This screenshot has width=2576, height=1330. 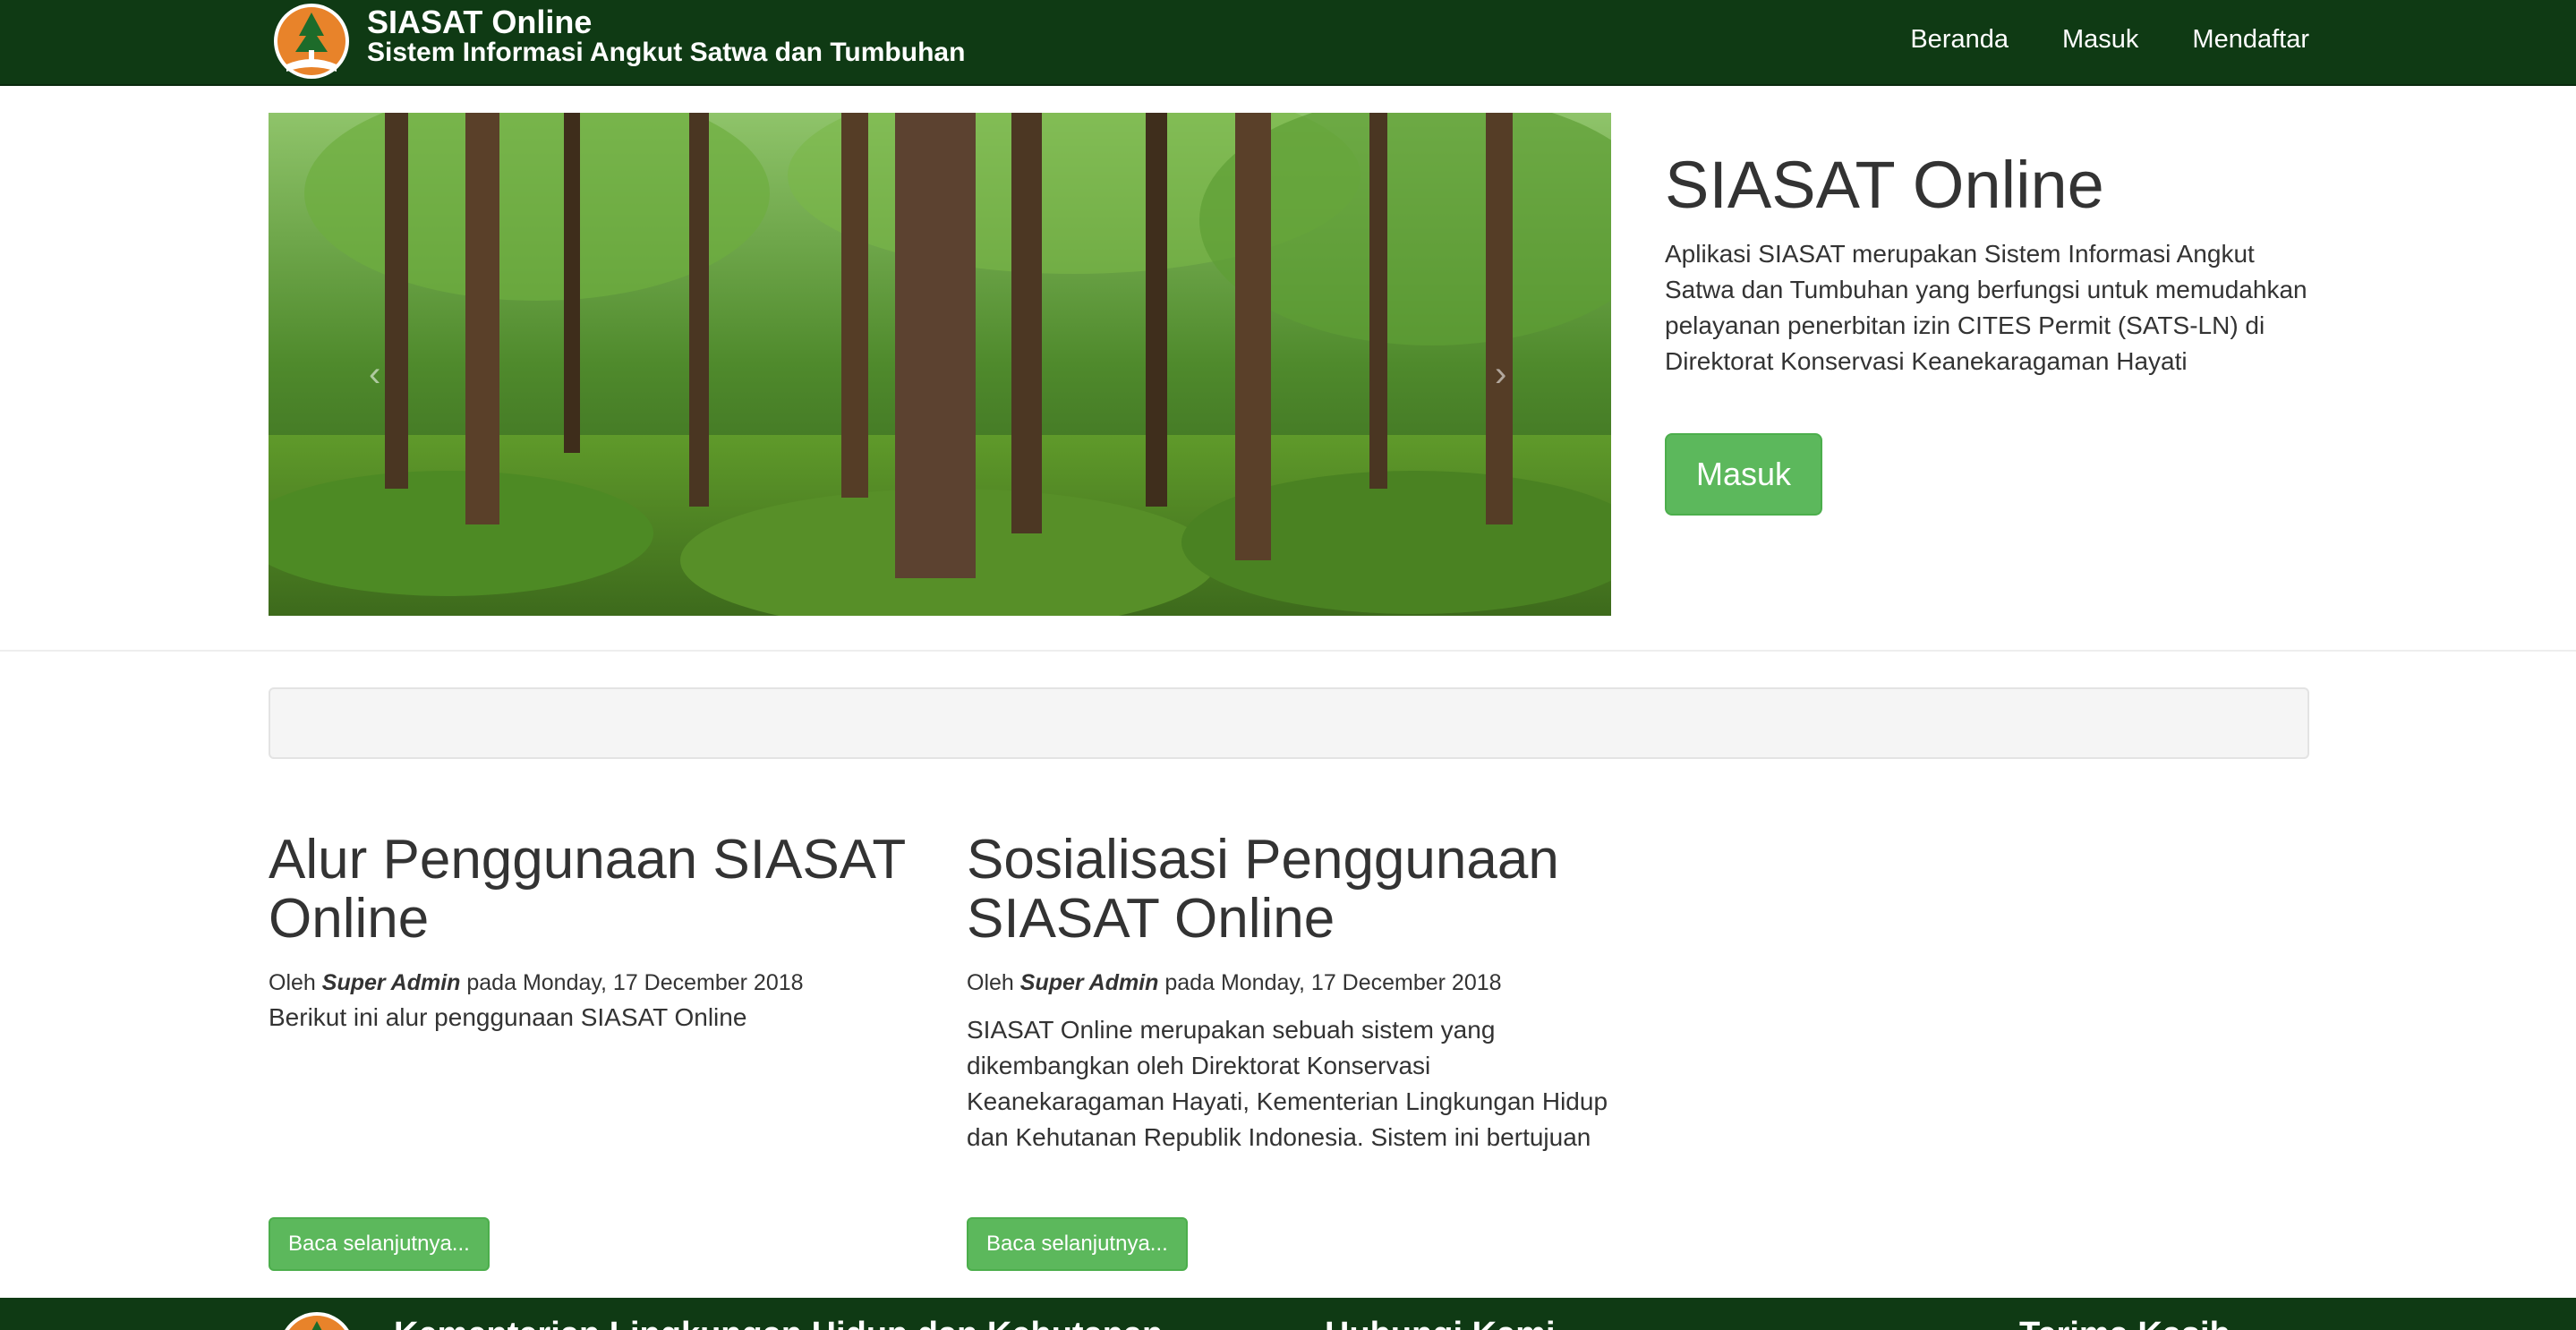 What do you see at coordinates (1884, 185) in the screenshot?
I see `hero-title: SIASAT Online` at bounding box center [1884, 185].